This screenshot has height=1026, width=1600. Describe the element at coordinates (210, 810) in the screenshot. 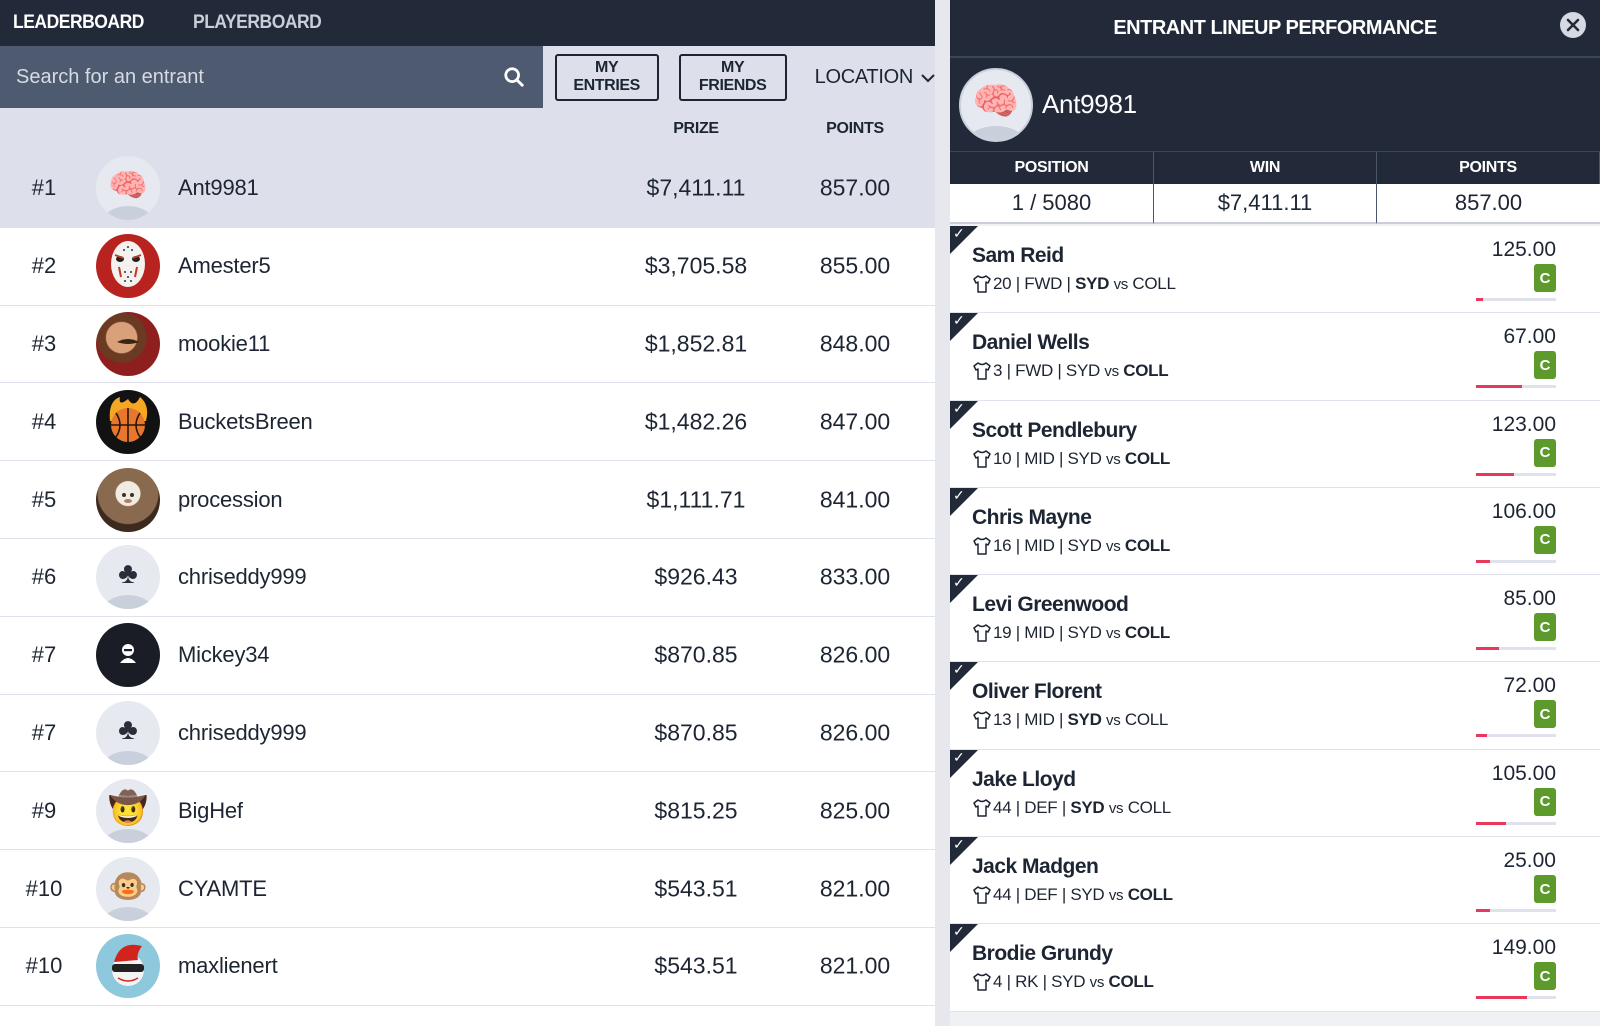

I see `entrant-name: BigHef` at that location.